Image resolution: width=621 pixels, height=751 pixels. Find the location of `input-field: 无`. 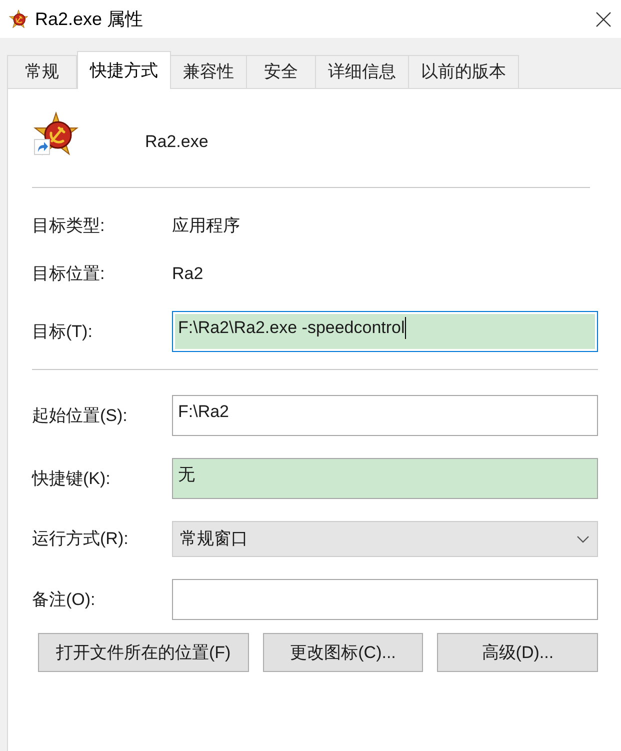

input-field: 无 is located at coordinates (385, 478).